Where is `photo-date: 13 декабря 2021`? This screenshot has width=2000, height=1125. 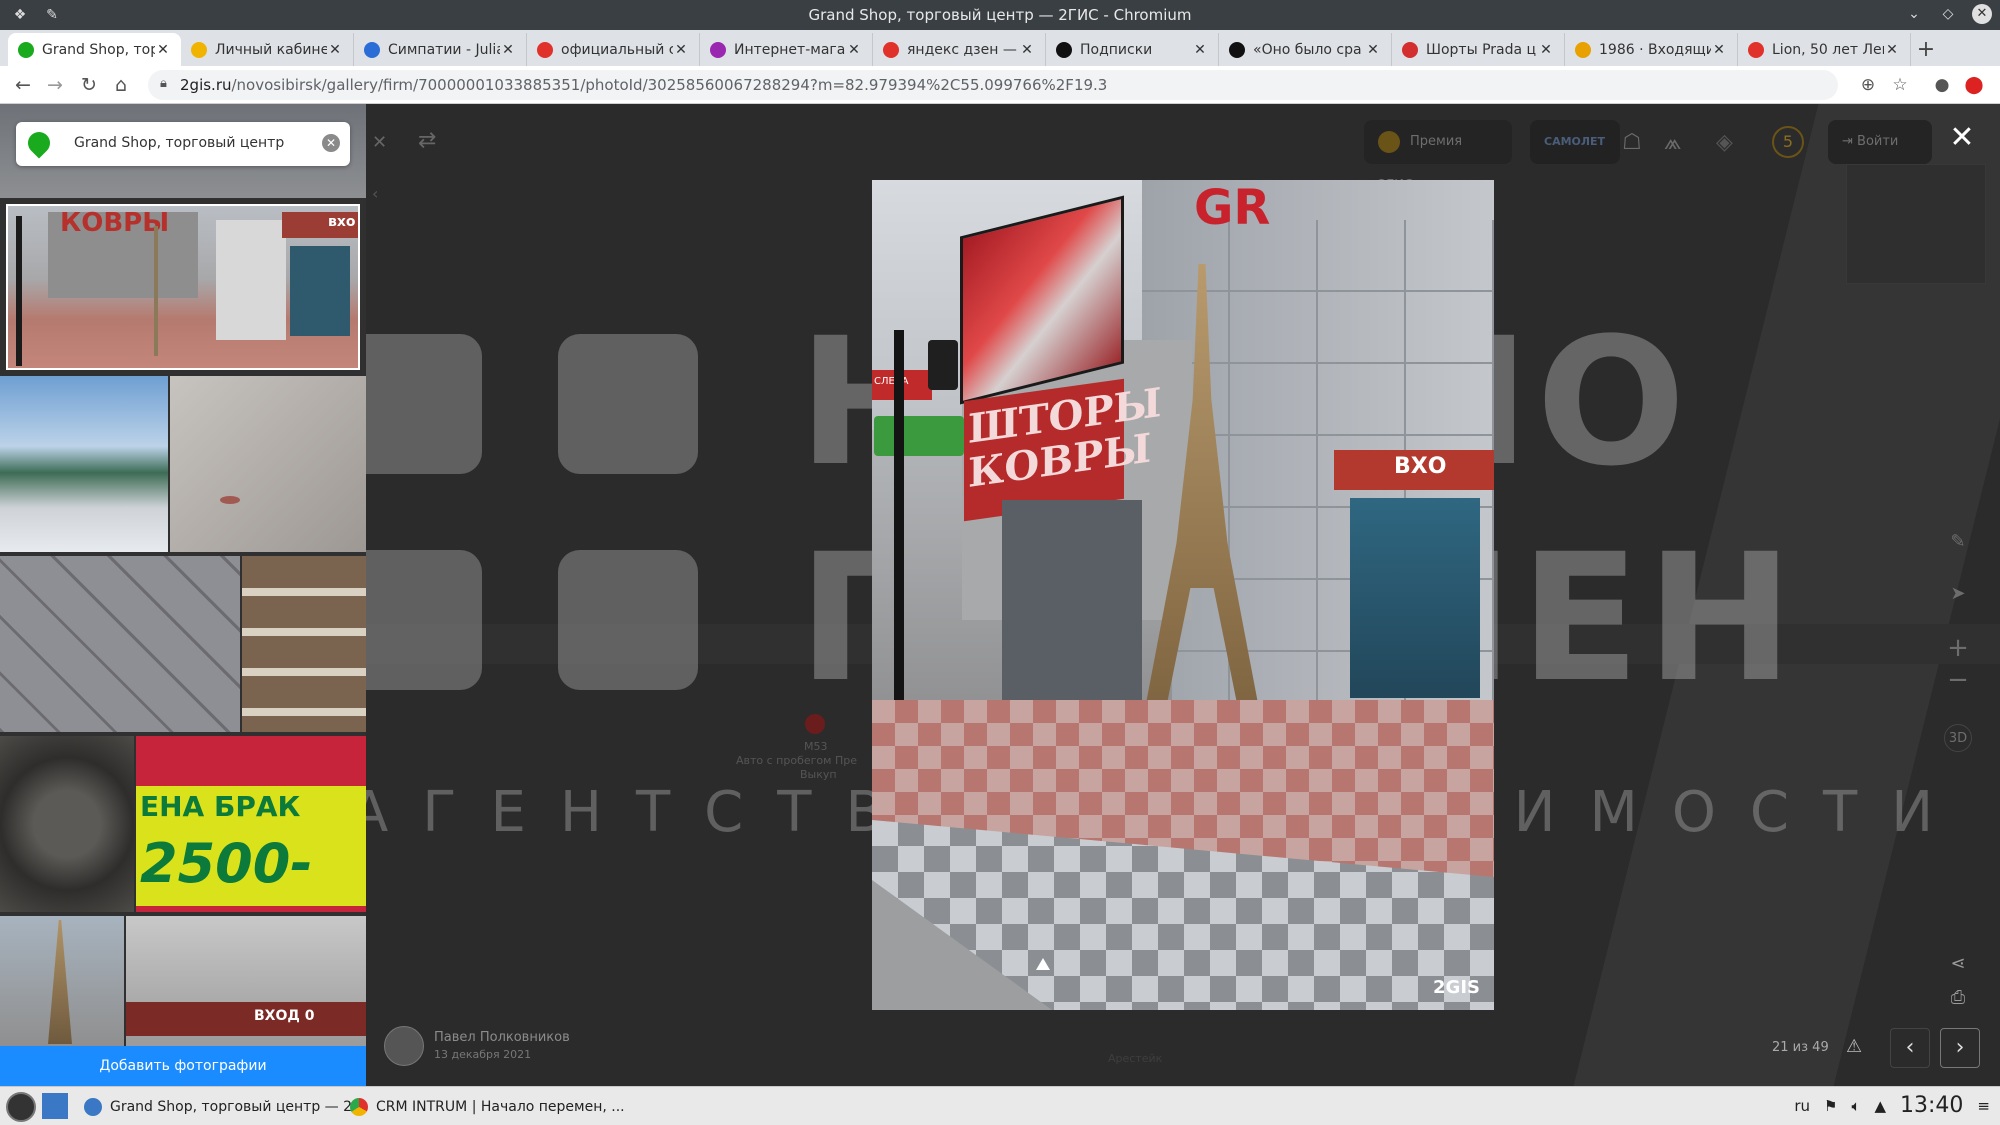 photo-date: 13 декабря 2021 is located at coordinates (483, 1054).